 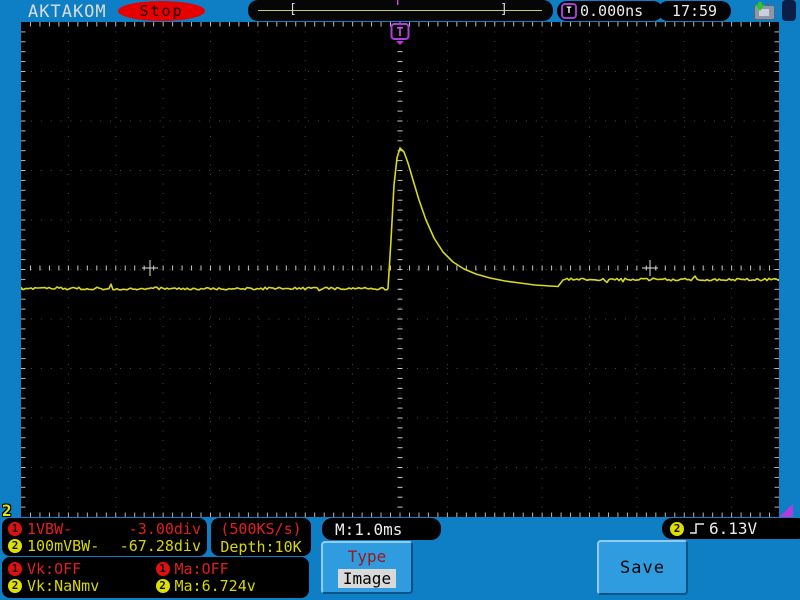 I want to click on clock-value: 17:59, so click(x=694, y=11).